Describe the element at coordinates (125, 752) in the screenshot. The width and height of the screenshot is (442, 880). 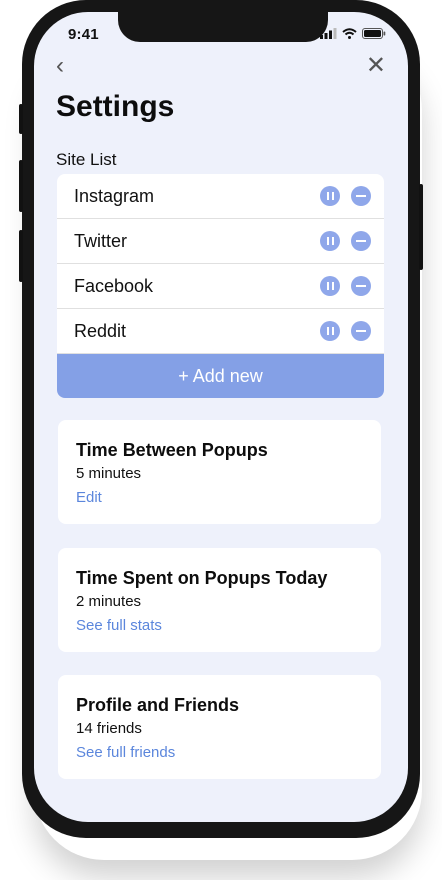
I see `see-full-friends-link: See full friends` at that location.